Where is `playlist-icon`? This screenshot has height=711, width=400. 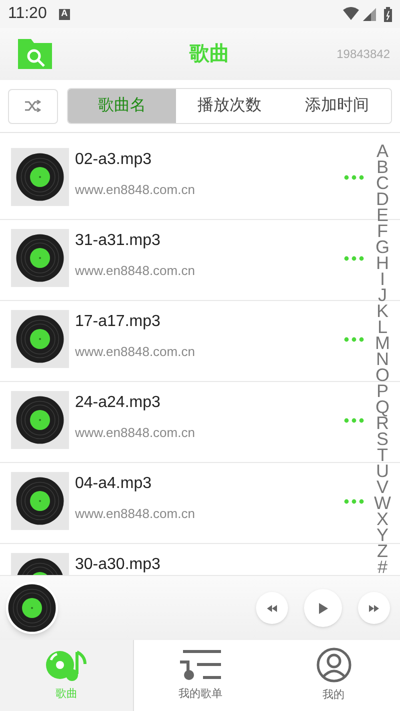
playlist-icon is located at coordinates (200, 665).